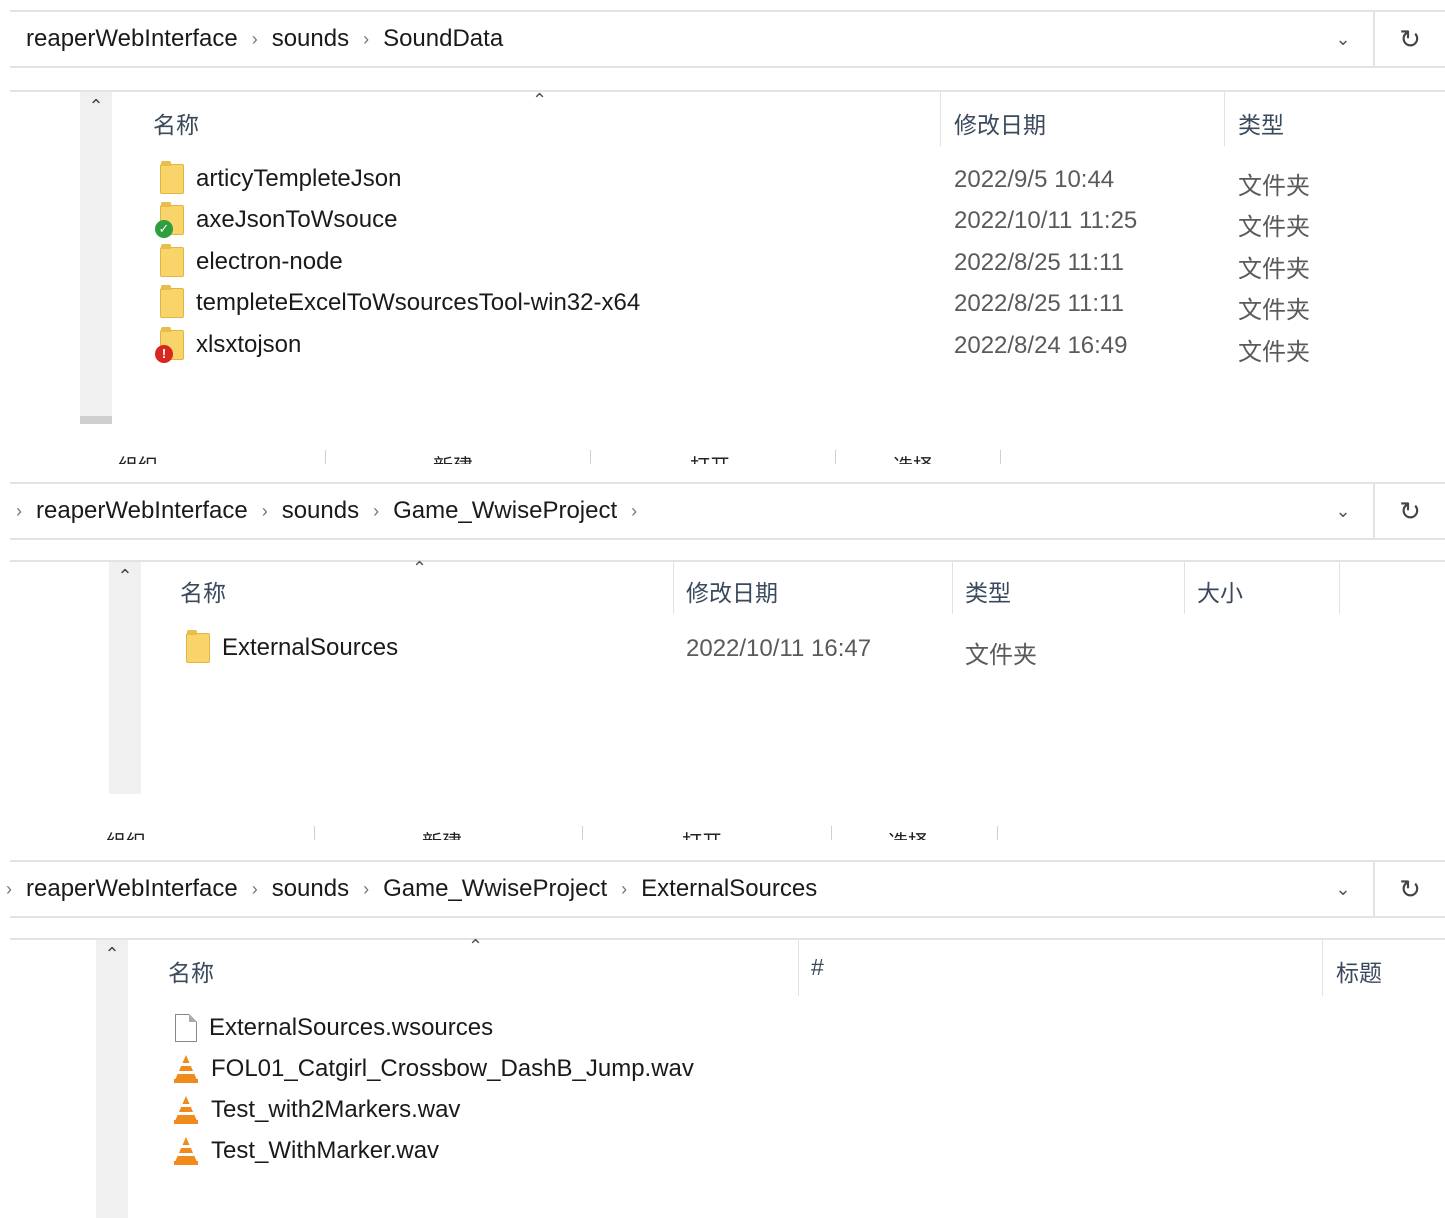 This screenshot has height=1218, width=1445. I want to click on sync-error-icon: !, so click(164, 354).